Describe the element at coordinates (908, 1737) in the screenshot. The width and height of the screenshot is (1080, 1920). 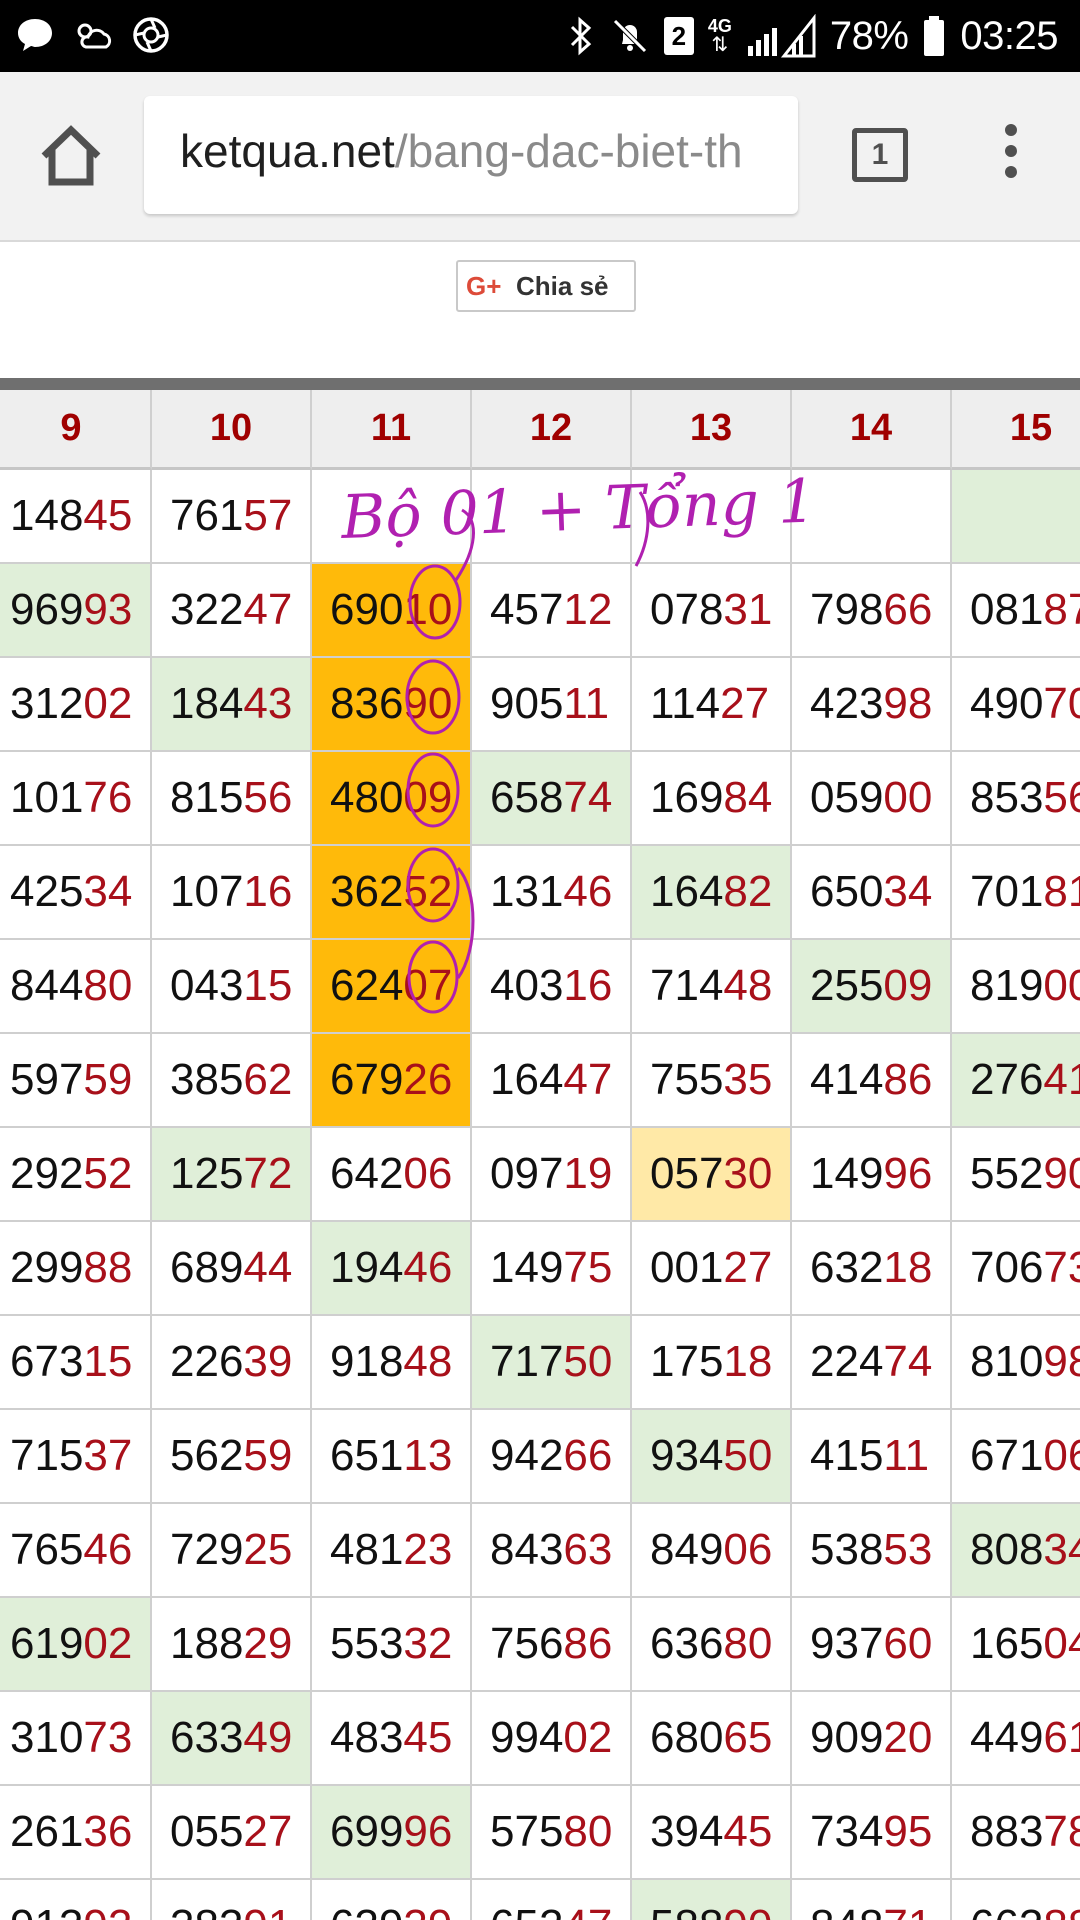
I see `number-tail: 20` at that location.